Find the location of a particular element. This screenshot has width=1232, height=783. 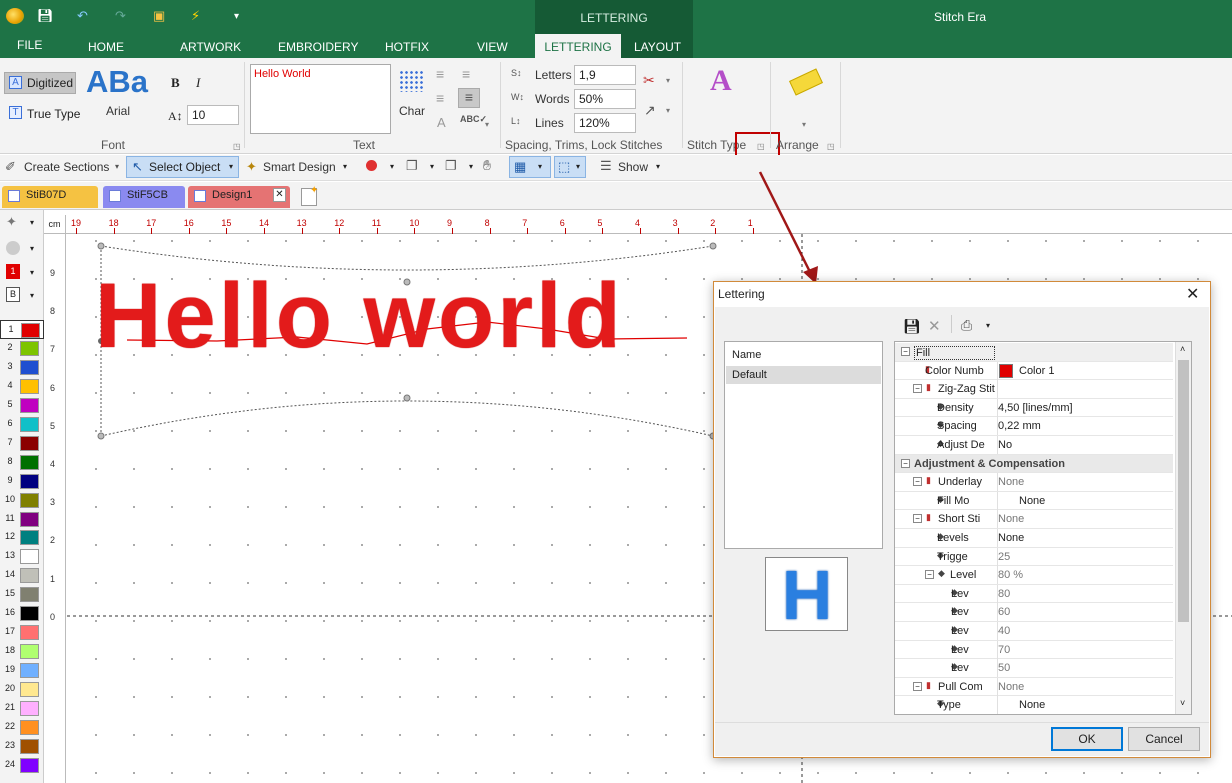

property-row: − ▮ Underlay None is located at coordinates (1034, 482).